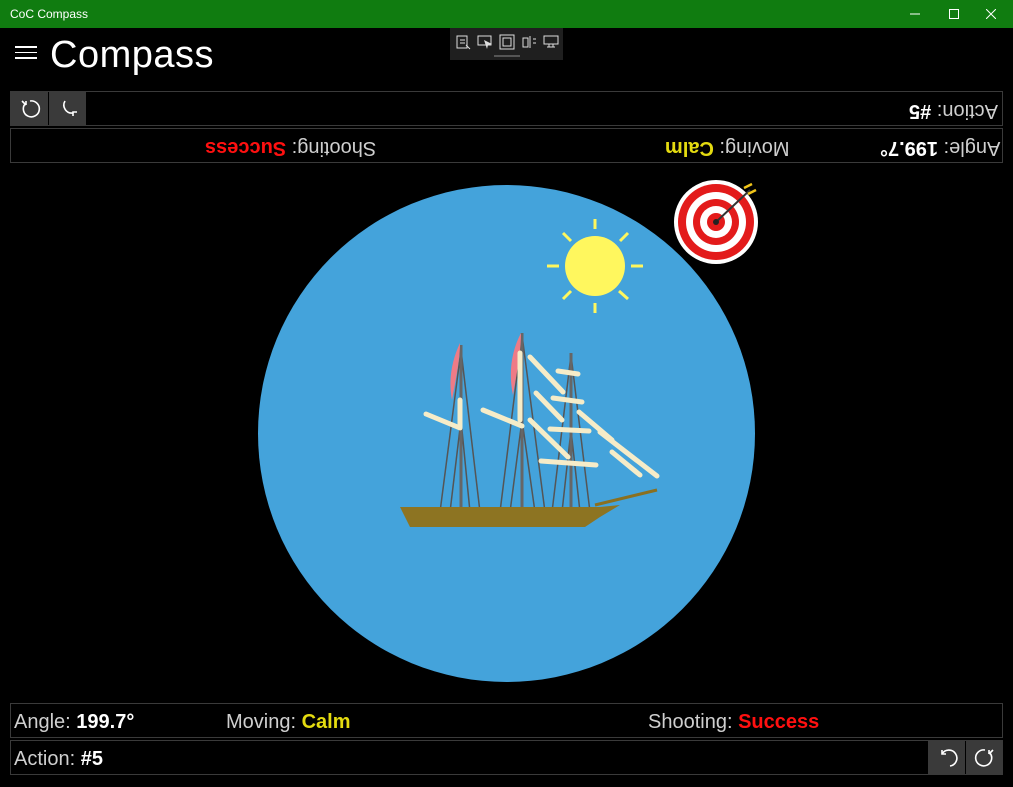 The width and height of the screenshot is (1013, 787). What do you see at coordinates (74, 722) in the screenshot?
I see `angle-text: Angle: 199.7°` at bounding box center [74, 722].